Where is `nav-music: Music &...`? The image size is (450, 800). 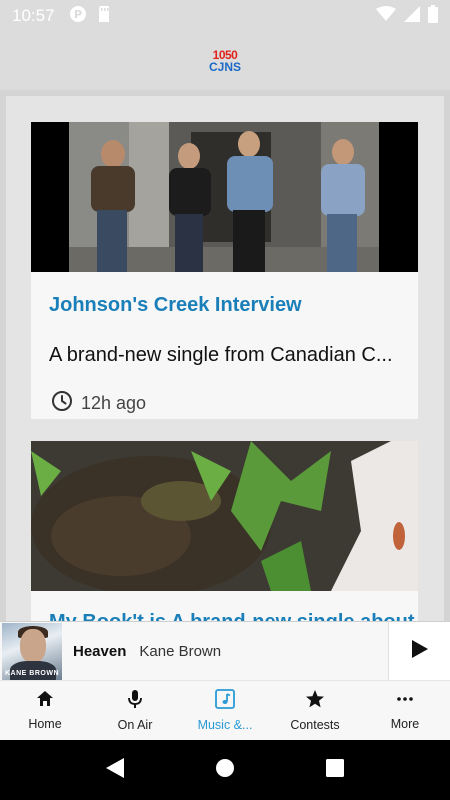
nav-music: Music &... is located at coordinates (225, 710).